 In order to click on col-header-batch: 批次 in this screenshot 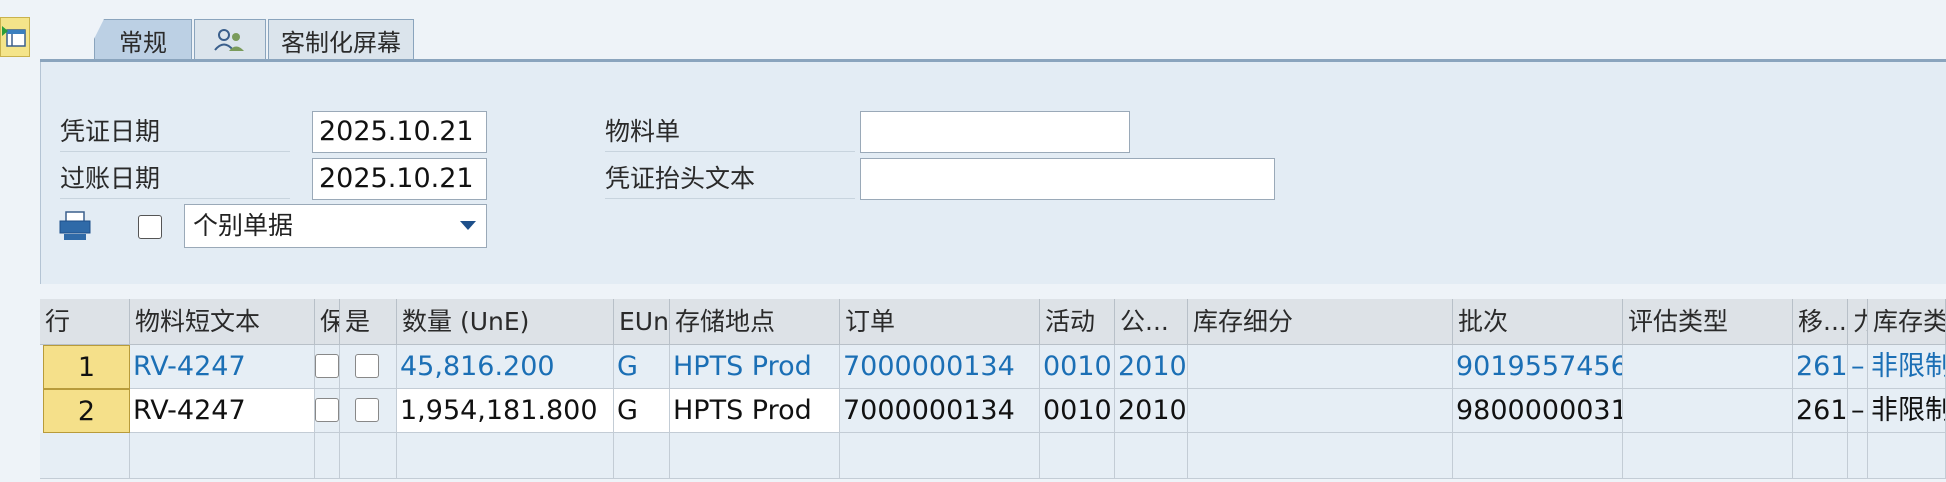, I will do `click(1538, 322)`.